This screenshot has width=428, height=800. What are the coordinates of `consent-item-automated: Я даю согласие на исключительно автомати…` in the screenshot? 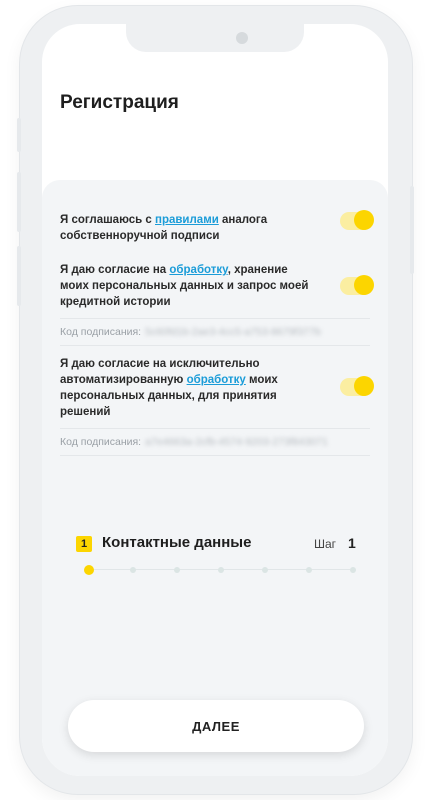 It's located at (210, 388).